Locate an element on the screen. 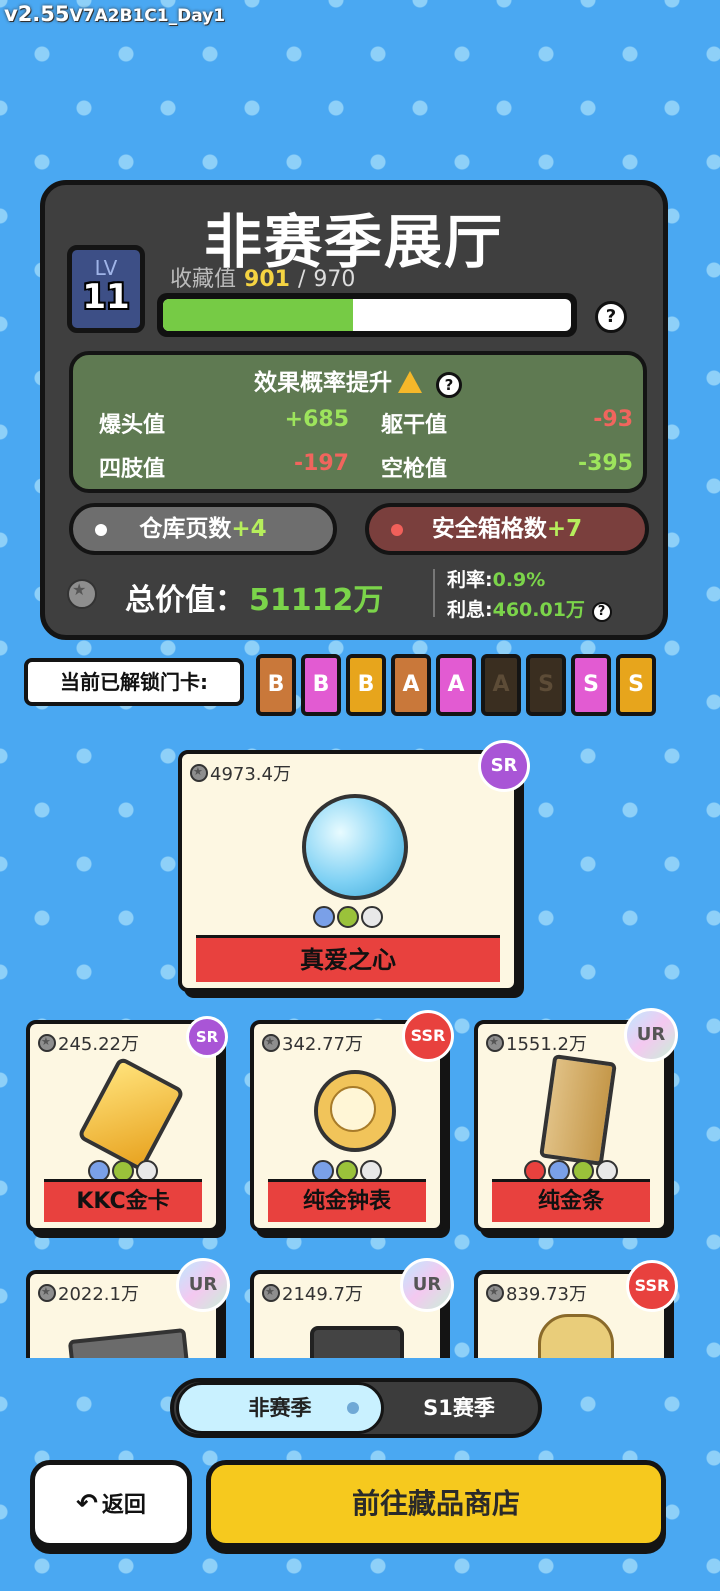  item-name: 纯金条 is located at coordinates (571, 1200).